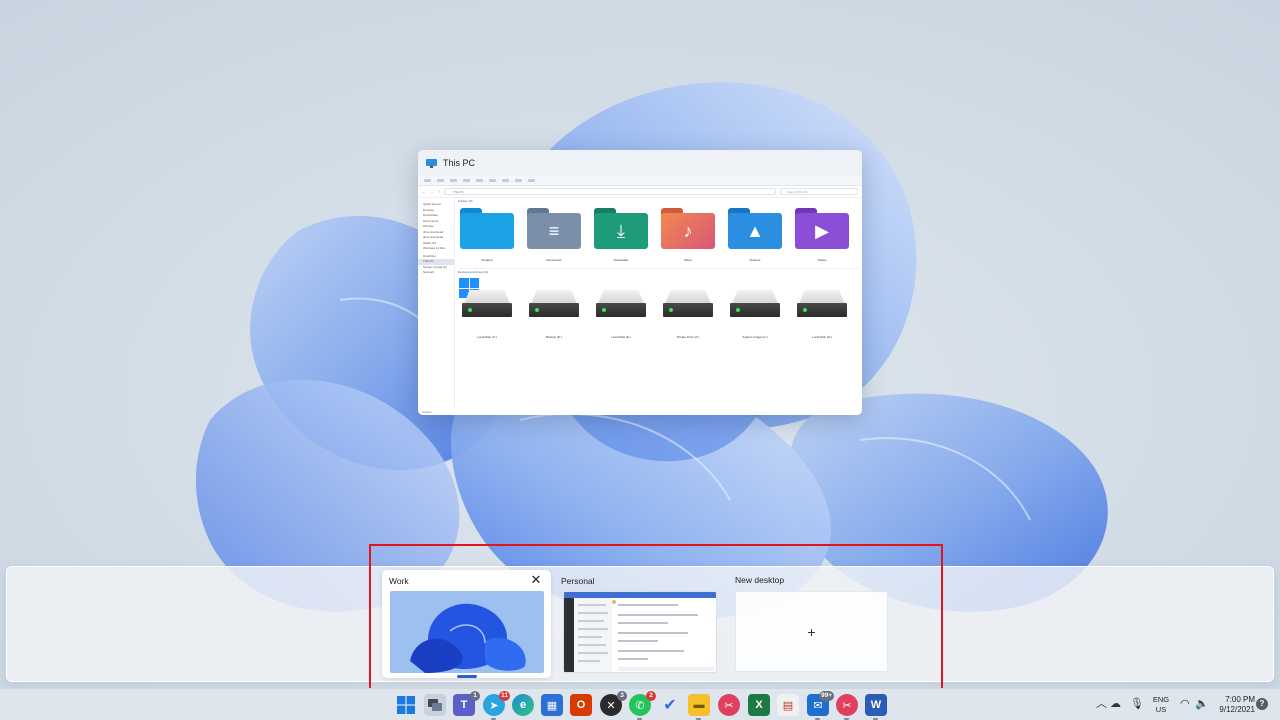  I want to click on desktop-folder-icon, so click(487, 231).